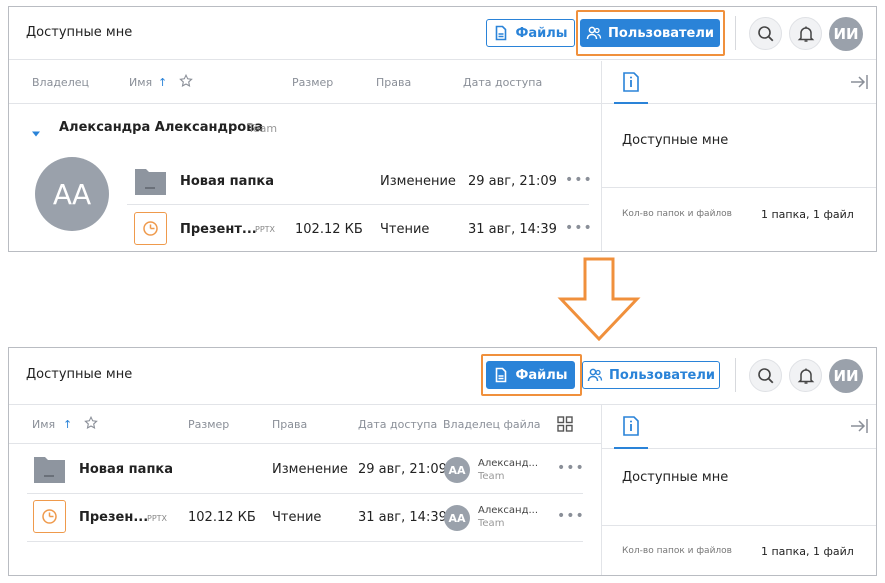 The width and height of the screenshot is (885, 583). I want to click on group-owner-team: Team, so click(263, 128).